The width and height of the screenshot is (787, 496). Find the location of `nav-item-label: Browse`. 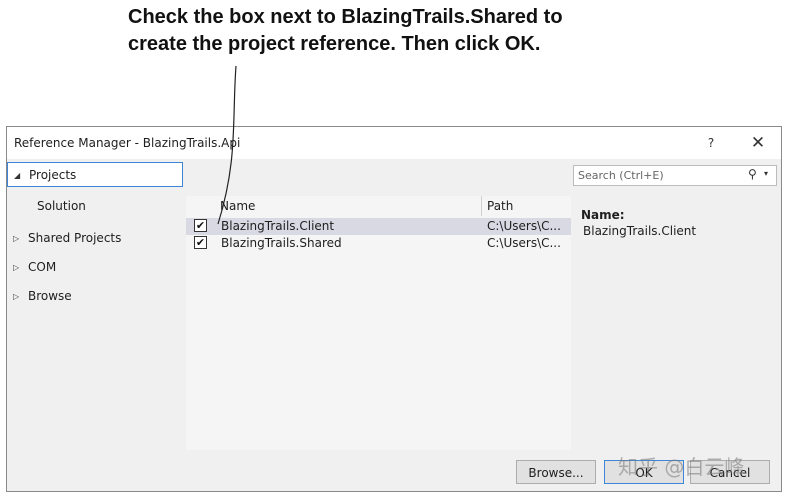

nav-item-label: Browse is located at coordinates (50, 296).